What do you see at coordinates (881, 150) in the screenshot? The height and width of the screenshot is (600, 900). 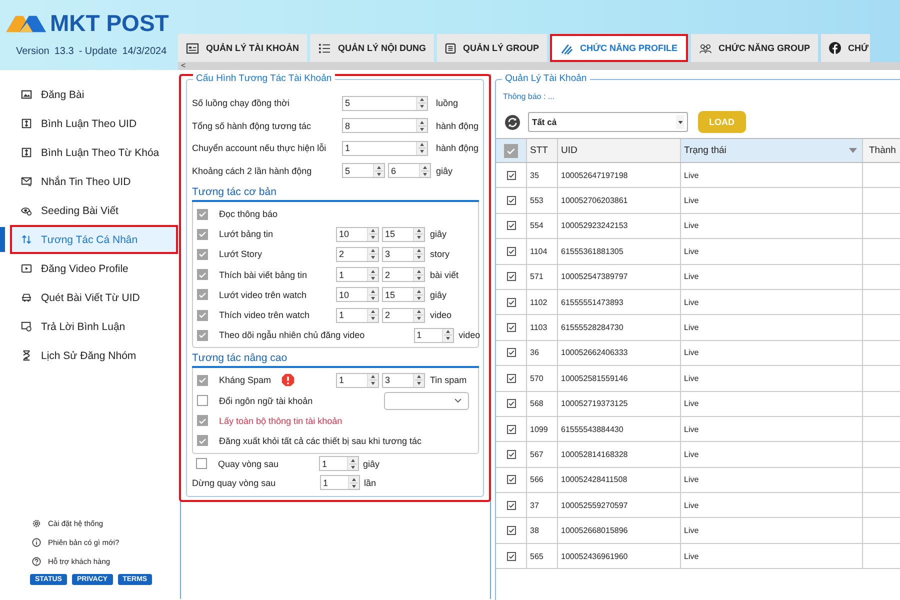 I see `column-header: Thành` at bounding box center [881, 150].